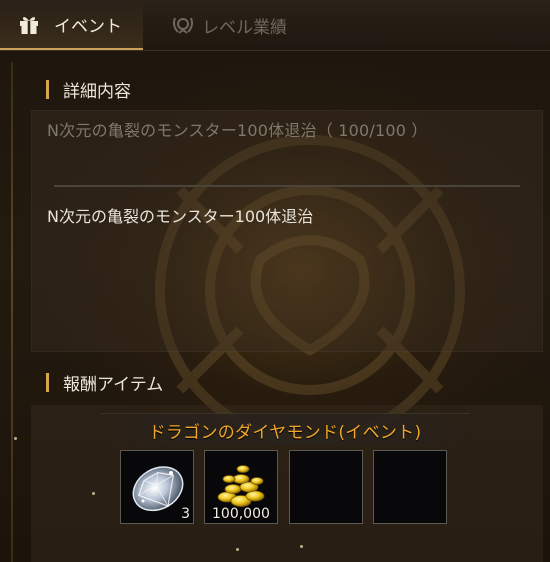 The width and height of the screenshot is (550, 562). I want to click on reward-item-name: ドラゴンのダイヤモンド(イベント), so click(285, 432).